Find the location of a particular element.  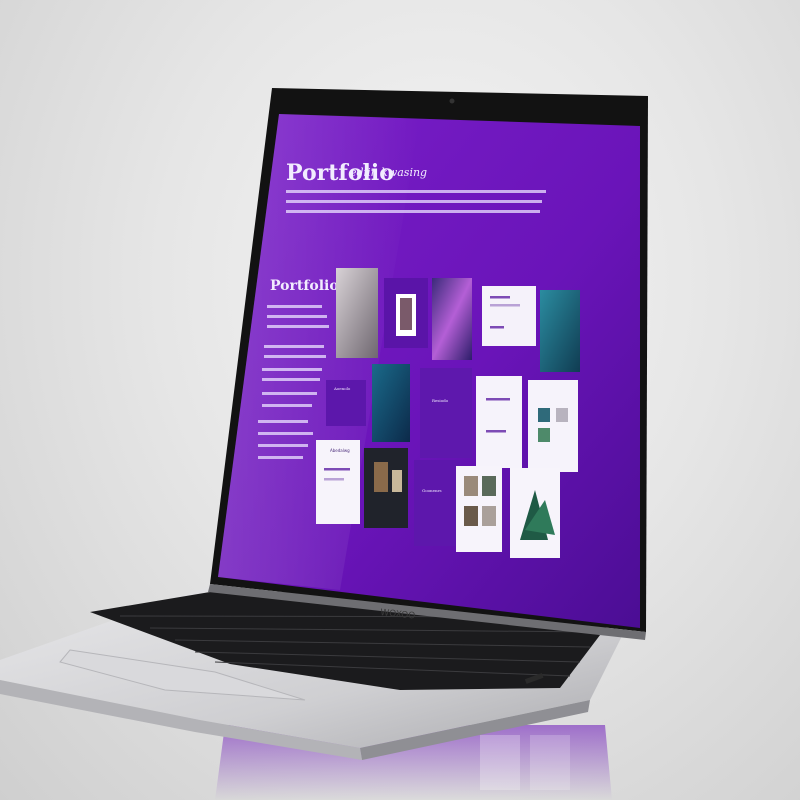

portfolio-card-product is located at coordinates (560, 331).